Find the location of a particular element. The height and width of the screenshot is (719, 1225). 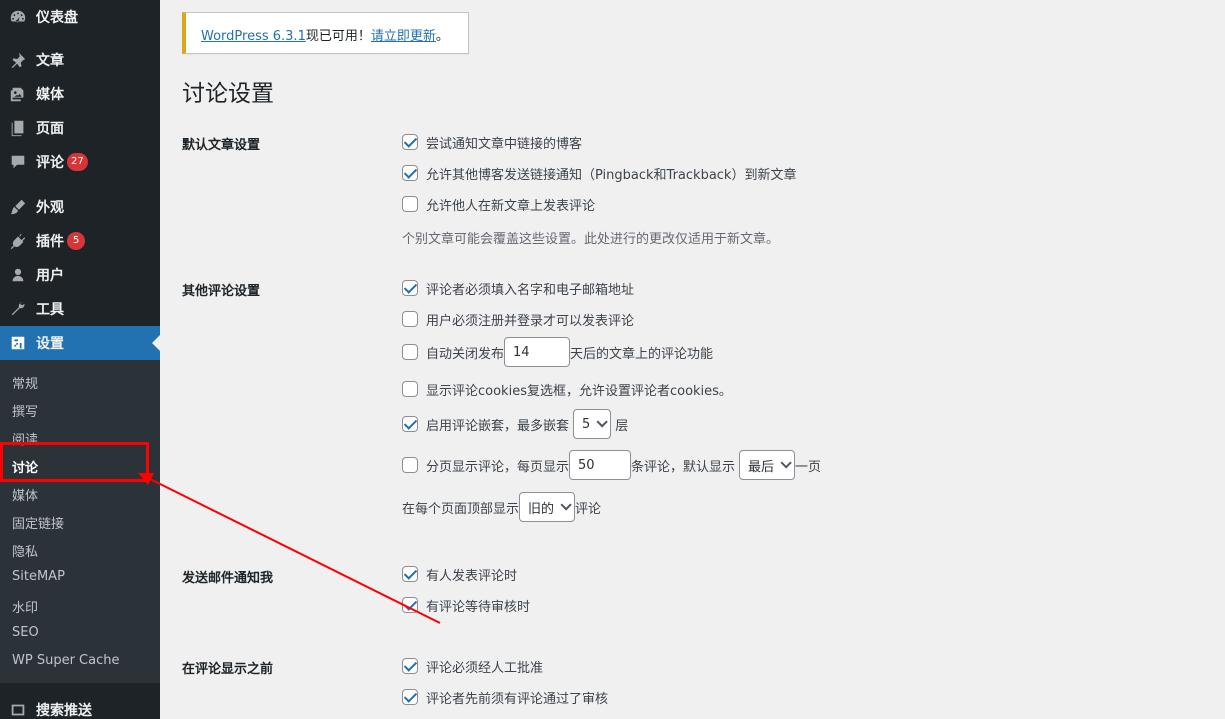

option-require-login: 用户必须注册并登录才可以发表评论 is located at coordinates (518, 319).